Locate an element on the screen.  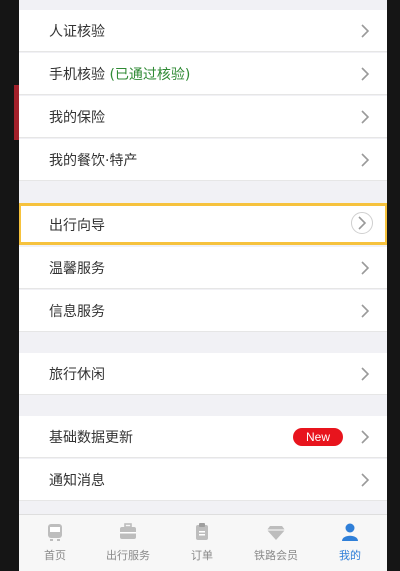
train-icon is located at coordinates (55, 532).